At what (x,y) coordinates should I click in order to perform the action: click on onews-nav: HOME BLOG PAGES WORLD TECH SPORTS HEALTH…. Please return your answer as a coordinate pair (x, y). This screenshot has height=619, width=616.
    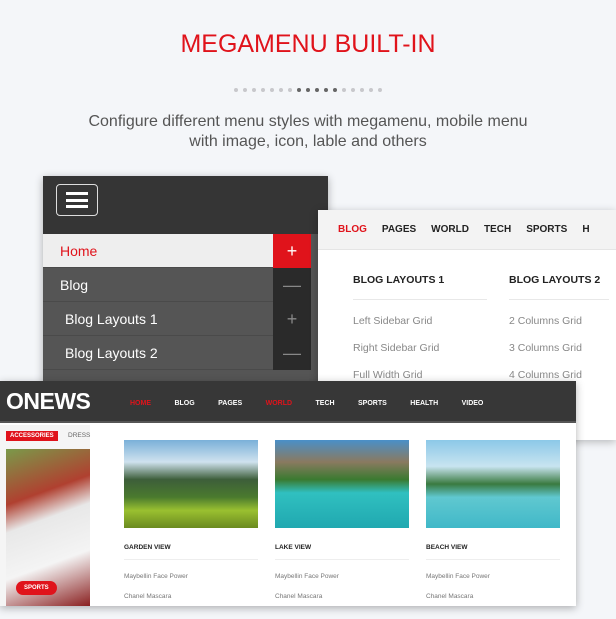
    Looking at the image, I should click on (316, 401).